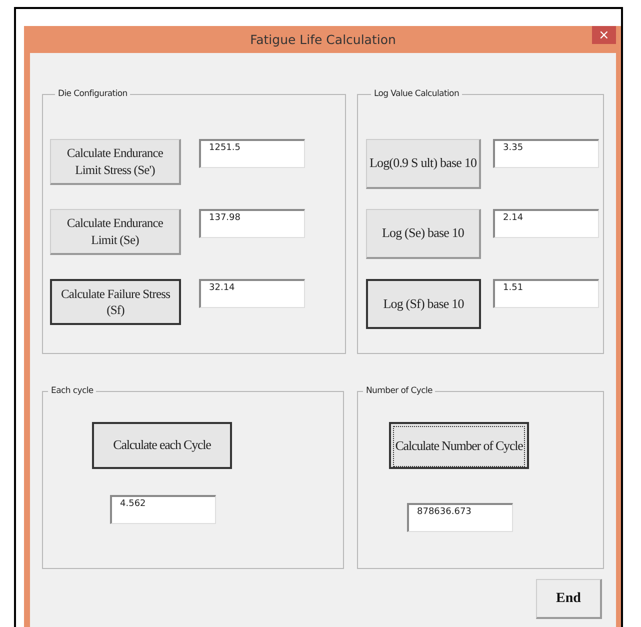 The width and height of the screenshot is (641, 627). I want to click on close-button: ×, so click(604, 35).